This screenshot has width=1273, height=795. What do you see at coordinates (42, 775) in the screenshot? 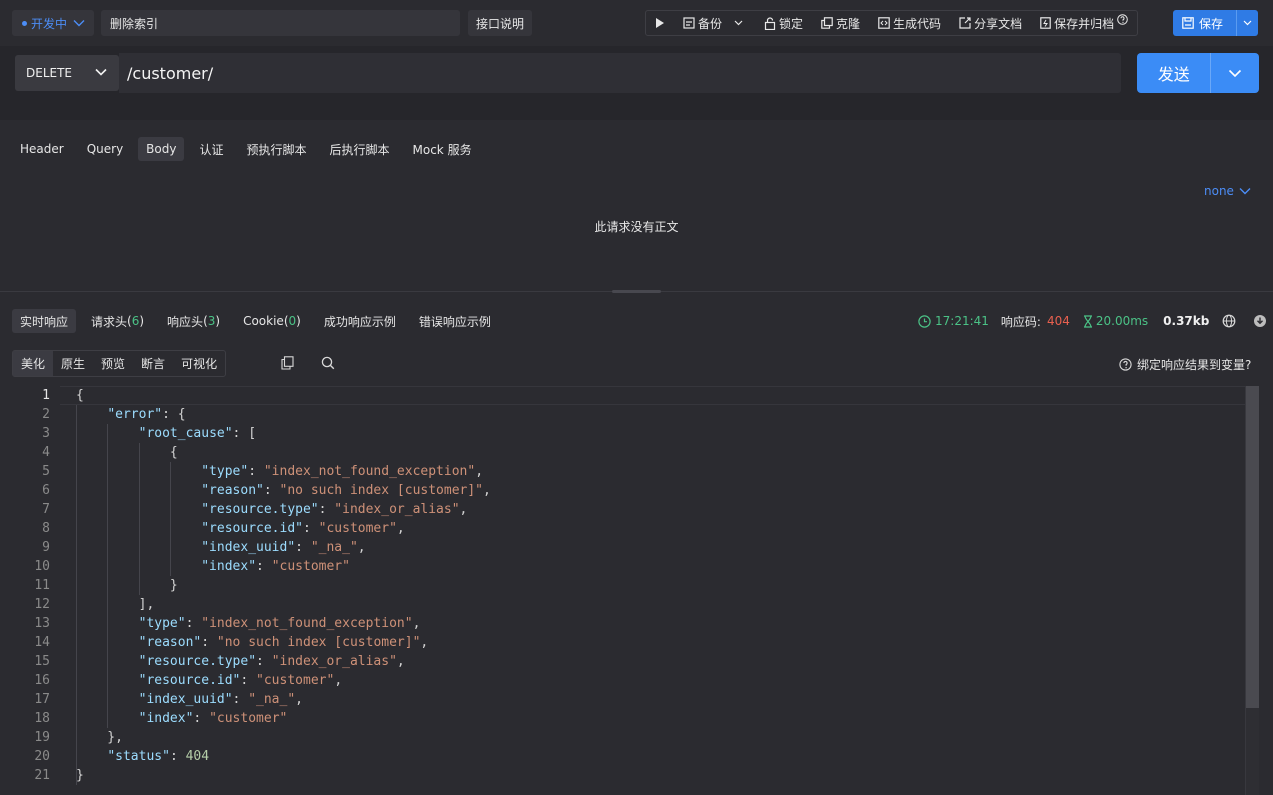
I see `line-number: 21` at bounding box center [42, 775].